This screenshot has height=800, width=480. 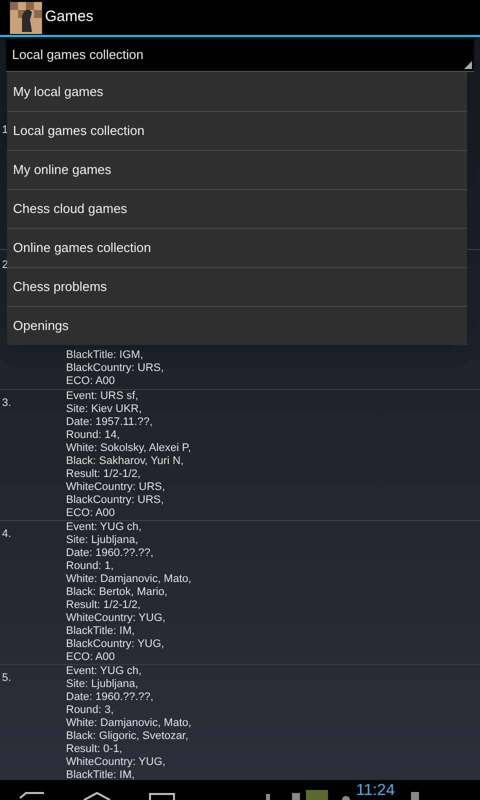 I want to click on game-number: 4., so click(x=7, y=534).